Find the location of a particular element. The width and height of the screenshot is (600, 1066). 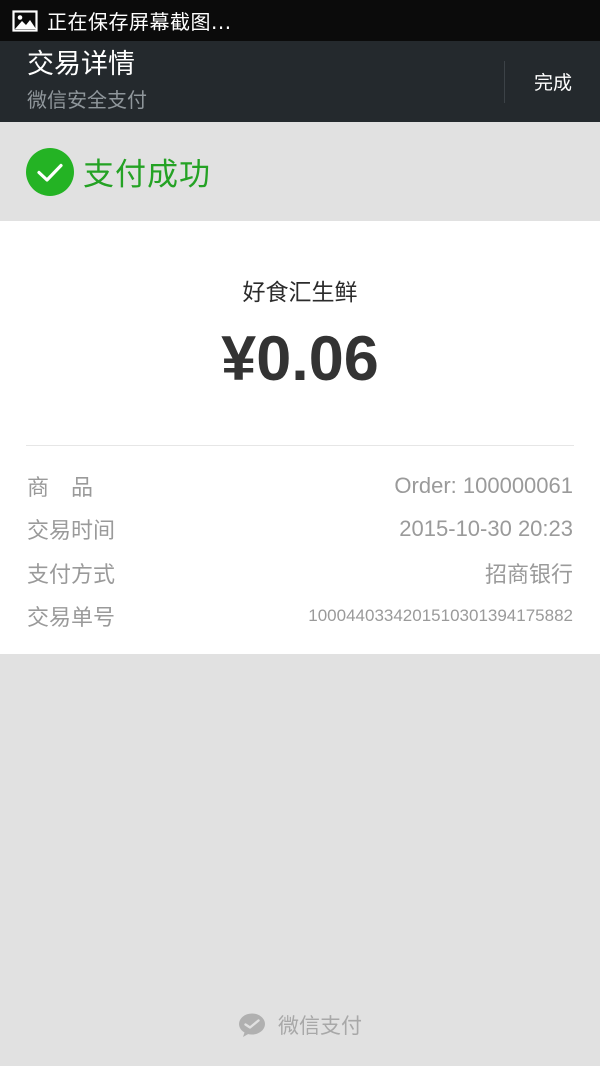

app-bar: 交易详情 微信安全支付 完成 is located at coordinates (300, 81).